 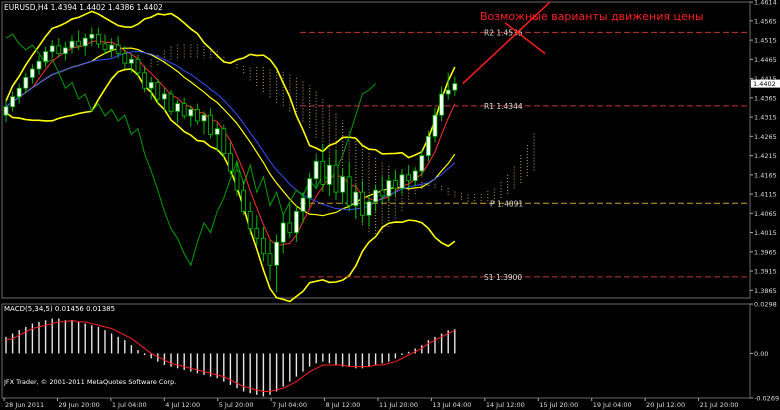 I want to click on time-tick-label: 5 Jul 20:00, so click(x=236, y=405).